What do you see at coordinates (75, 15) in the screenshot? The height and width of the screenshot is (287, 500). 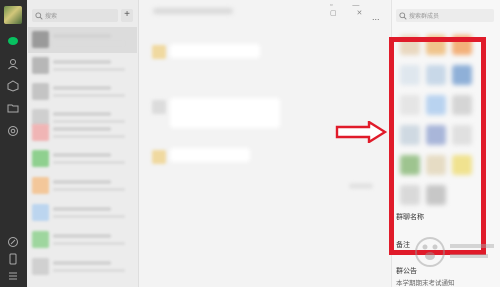 I see `search-input: 搜索` at bounding box center [75, 15].